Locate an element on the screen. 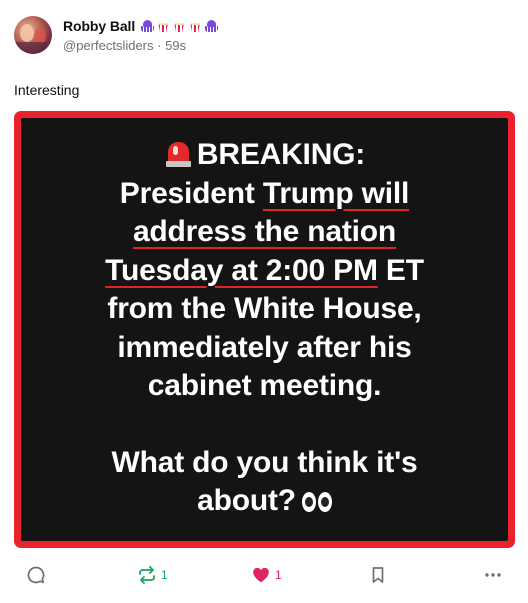 The height and width of the screenshot is (603, 528). repost-icon is located at coordinates (147, 575).